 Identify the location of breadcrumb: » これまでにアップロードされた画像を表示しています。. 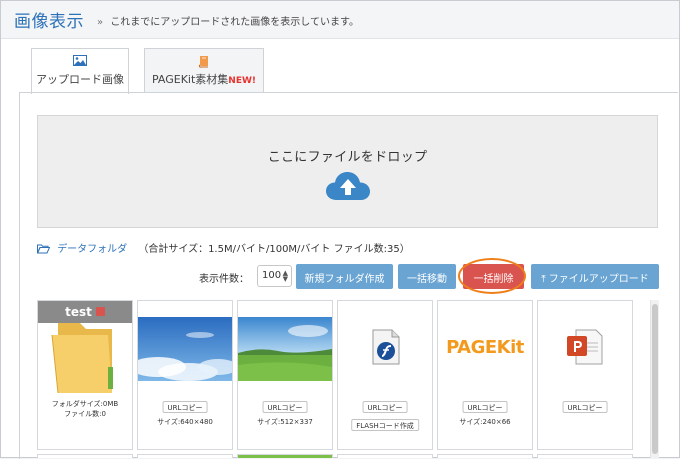
(228, 20).